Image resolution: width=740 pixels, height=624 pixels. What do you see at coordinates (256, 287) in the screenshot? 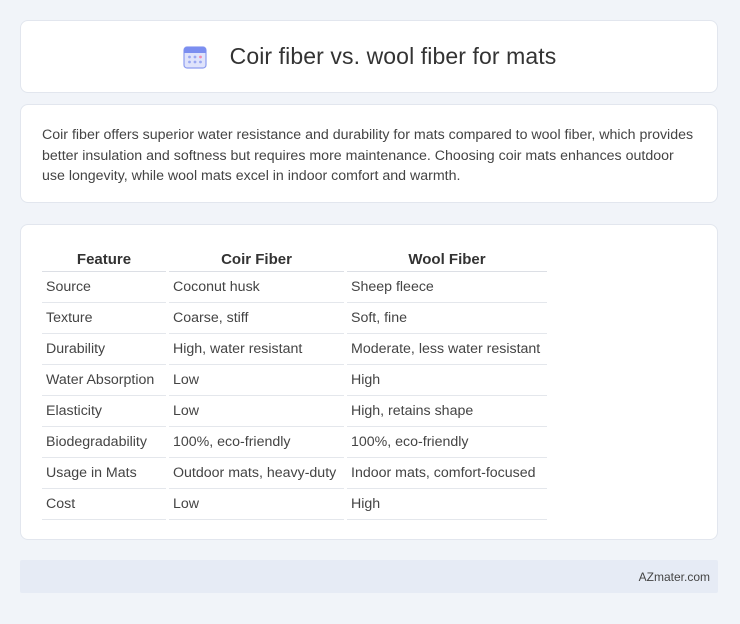
I see `coir-cell: Coconut husk` at bounding box center [256, 287].